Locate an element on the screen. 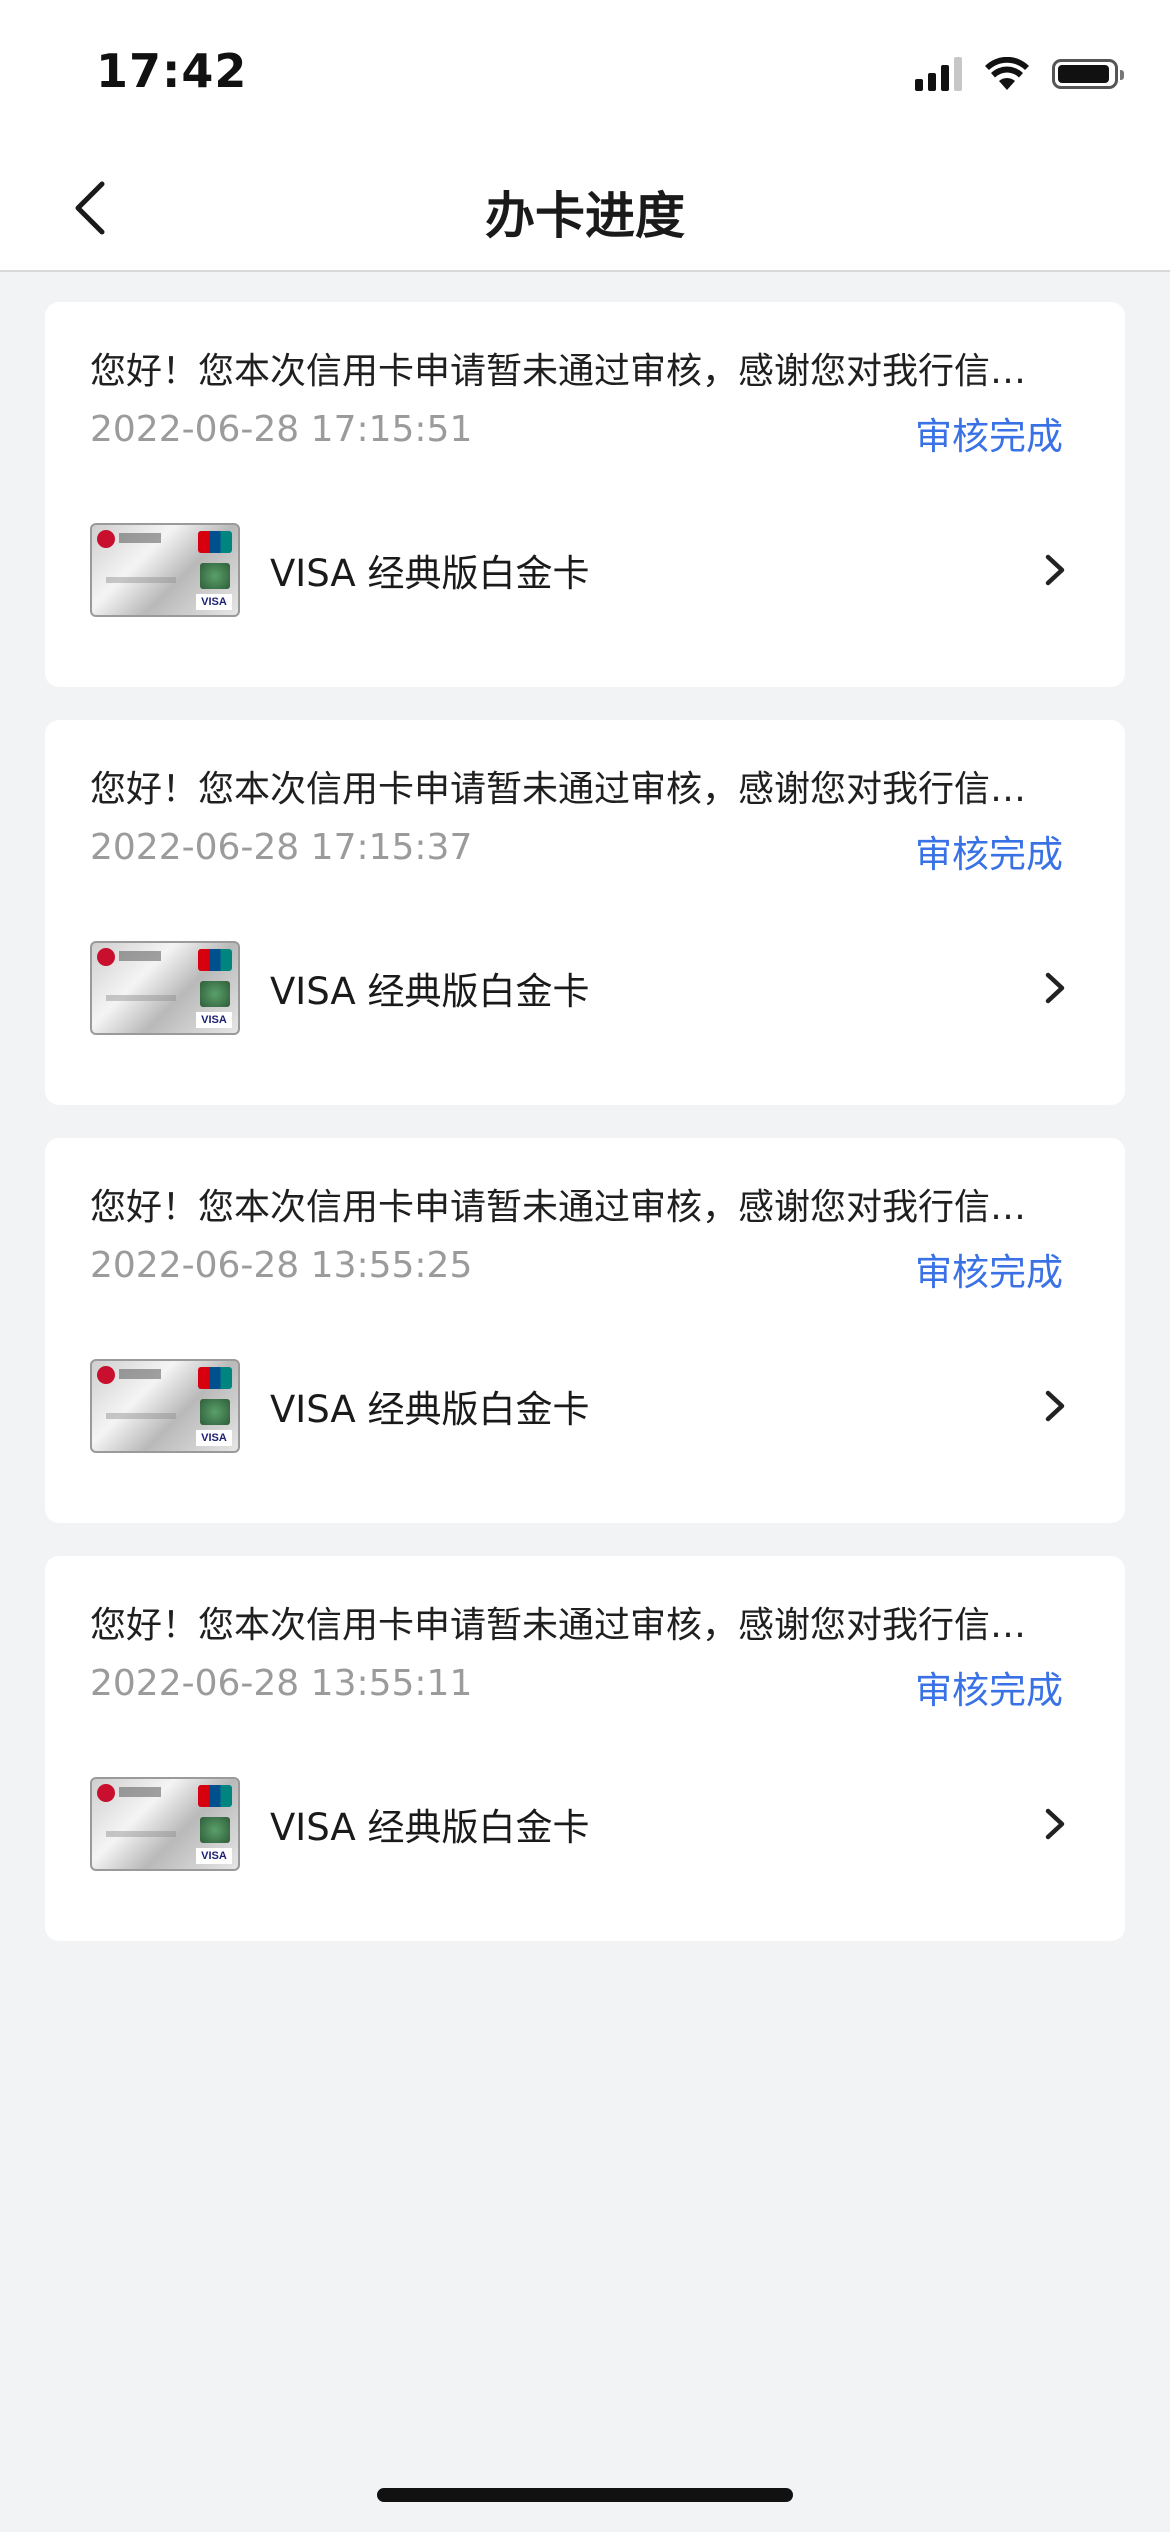  status-icons is located at coordinates (1019, 74).